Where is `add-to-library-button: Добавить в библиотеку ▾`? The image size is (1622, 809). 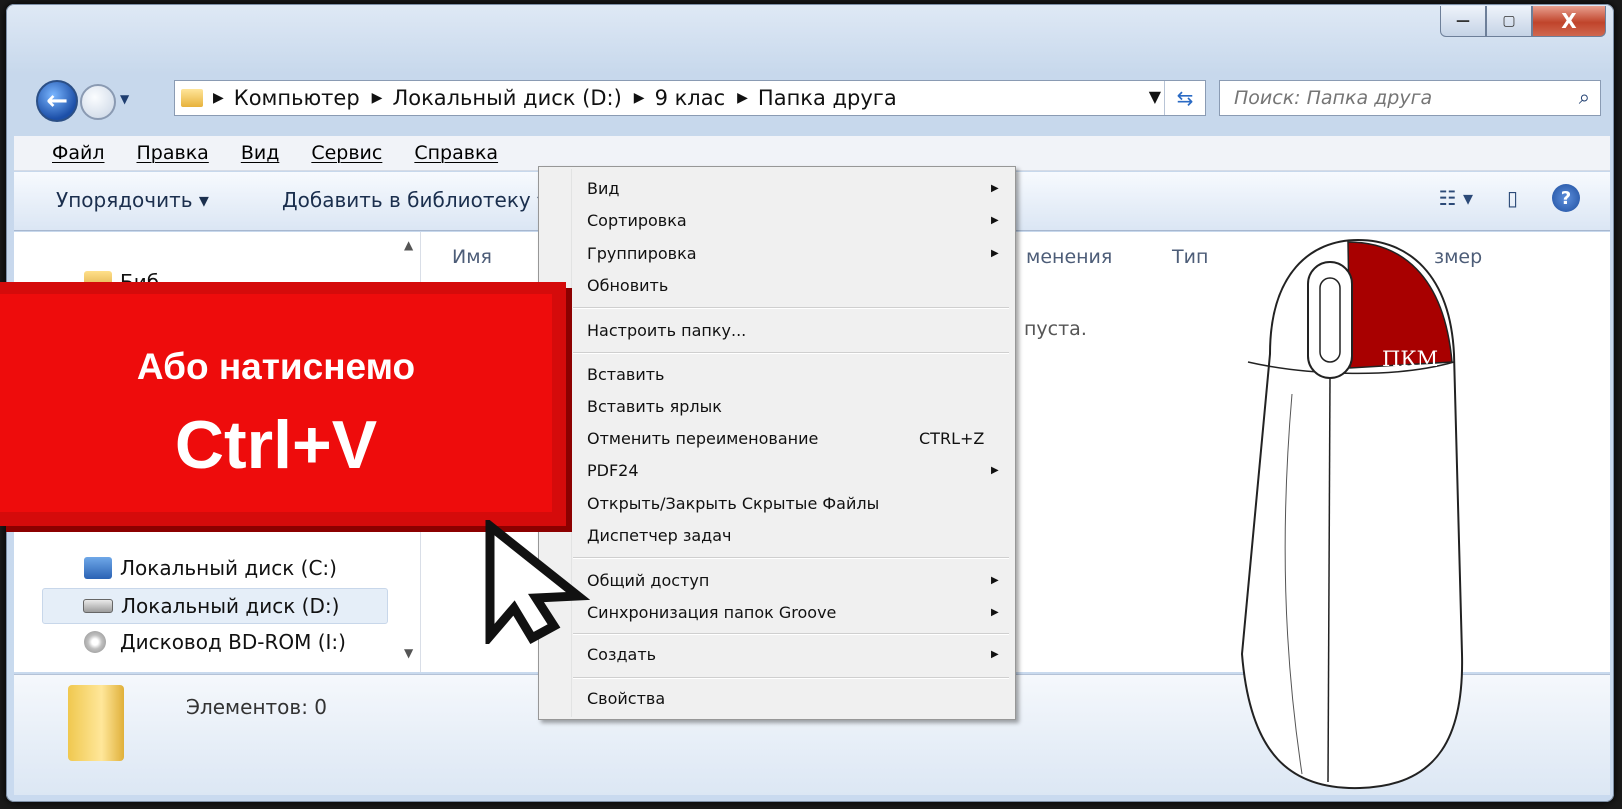 add-to-library-button: Добавить в библиотеку ▾ is located at coordinates (414, 200).